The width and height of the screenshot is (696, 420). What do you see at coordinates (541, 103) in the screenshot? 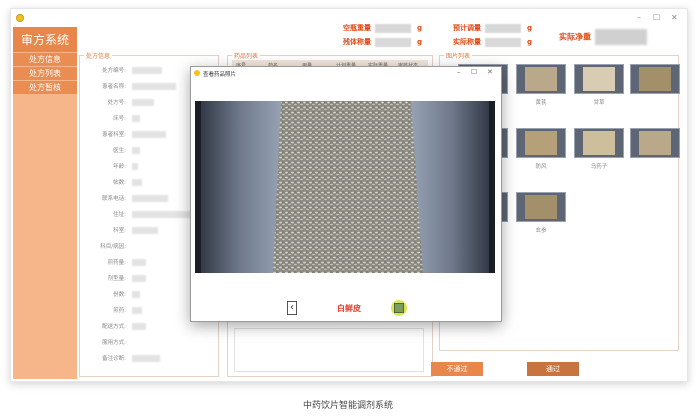
I see `herb-thumbnail-label: 黄芪` at bounding box center [541, 103].